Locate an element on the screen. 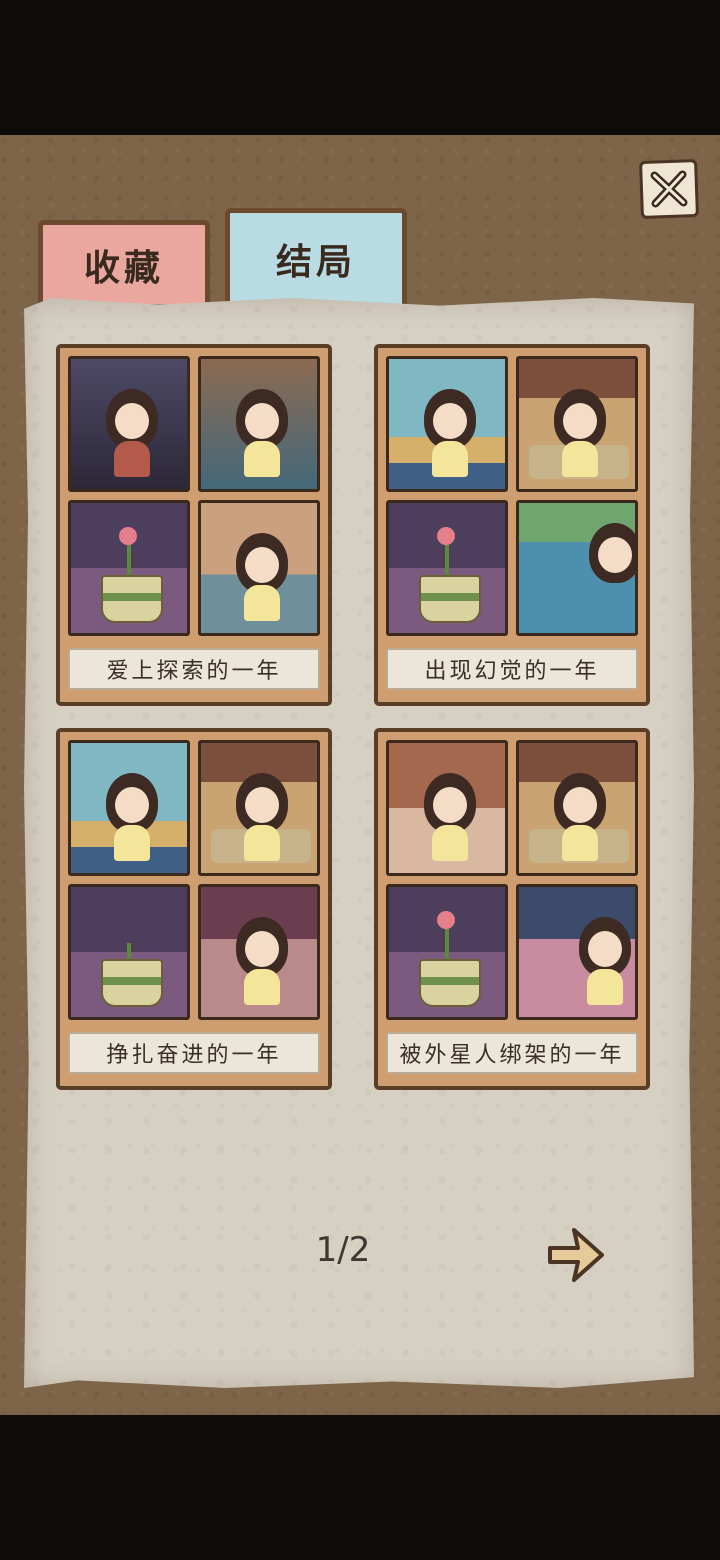 This screenshot has width=720, height=1560. tab-endings: 结局 is located at coordinates (316, 256).